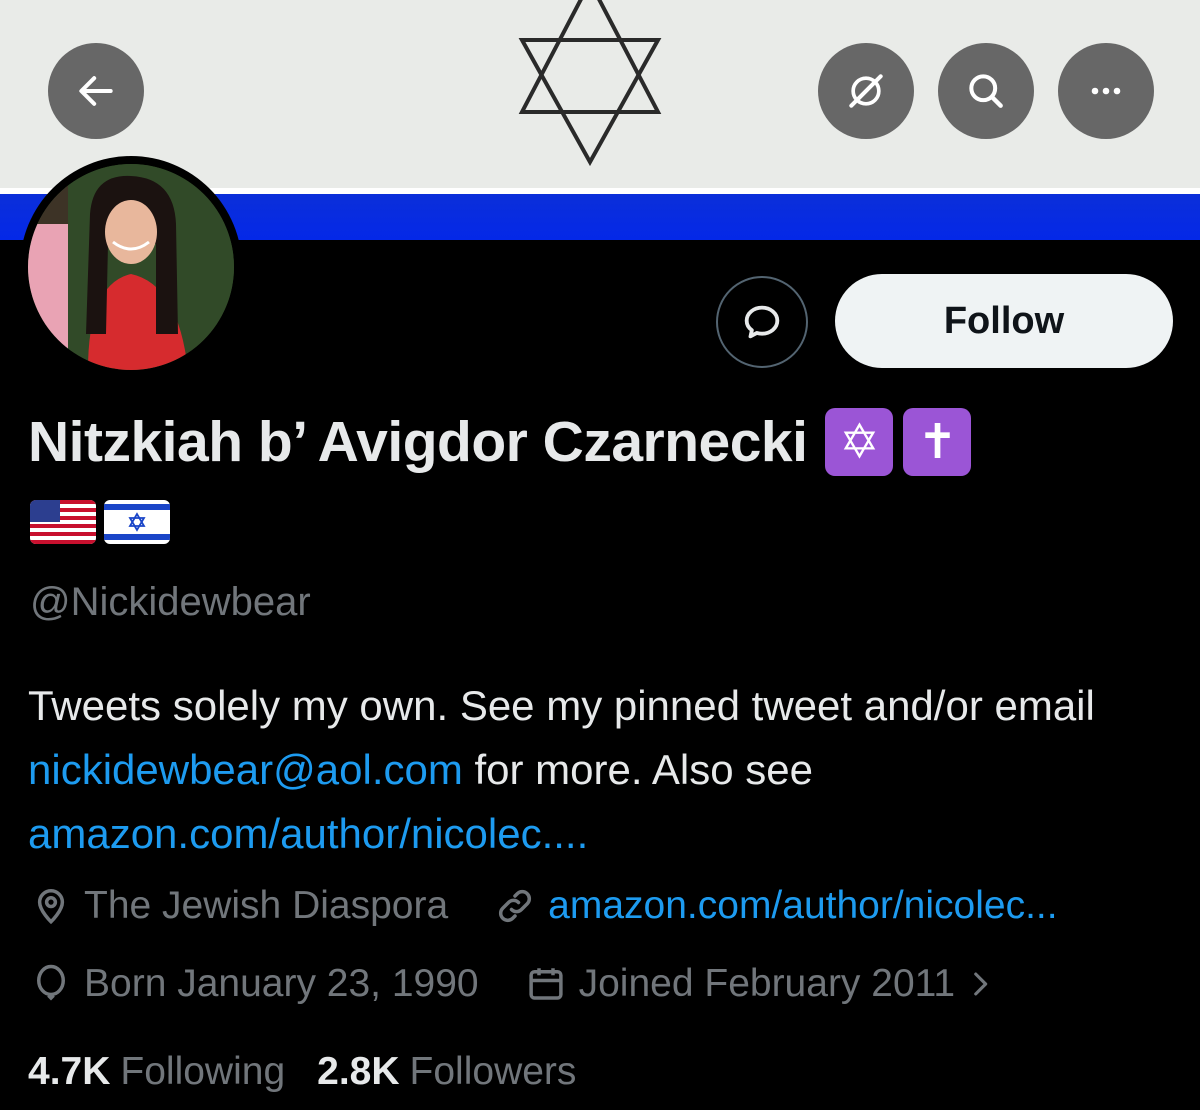 The width and height of the screenshot is (1200, 1110). What do you see at coordinates (302, 1072) in the screenshot?
I see `follow-stats: 4.7K Following 2.8K Followers` at bounding box center [302, 1072].